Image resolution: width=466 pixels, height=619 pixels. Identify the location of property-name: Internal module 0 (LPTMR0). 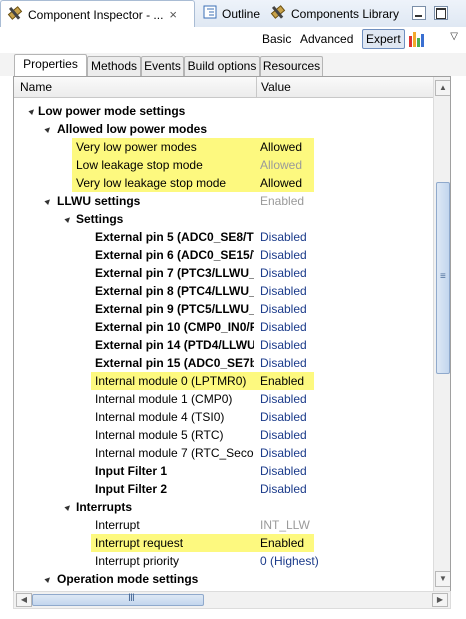
(171, 381).